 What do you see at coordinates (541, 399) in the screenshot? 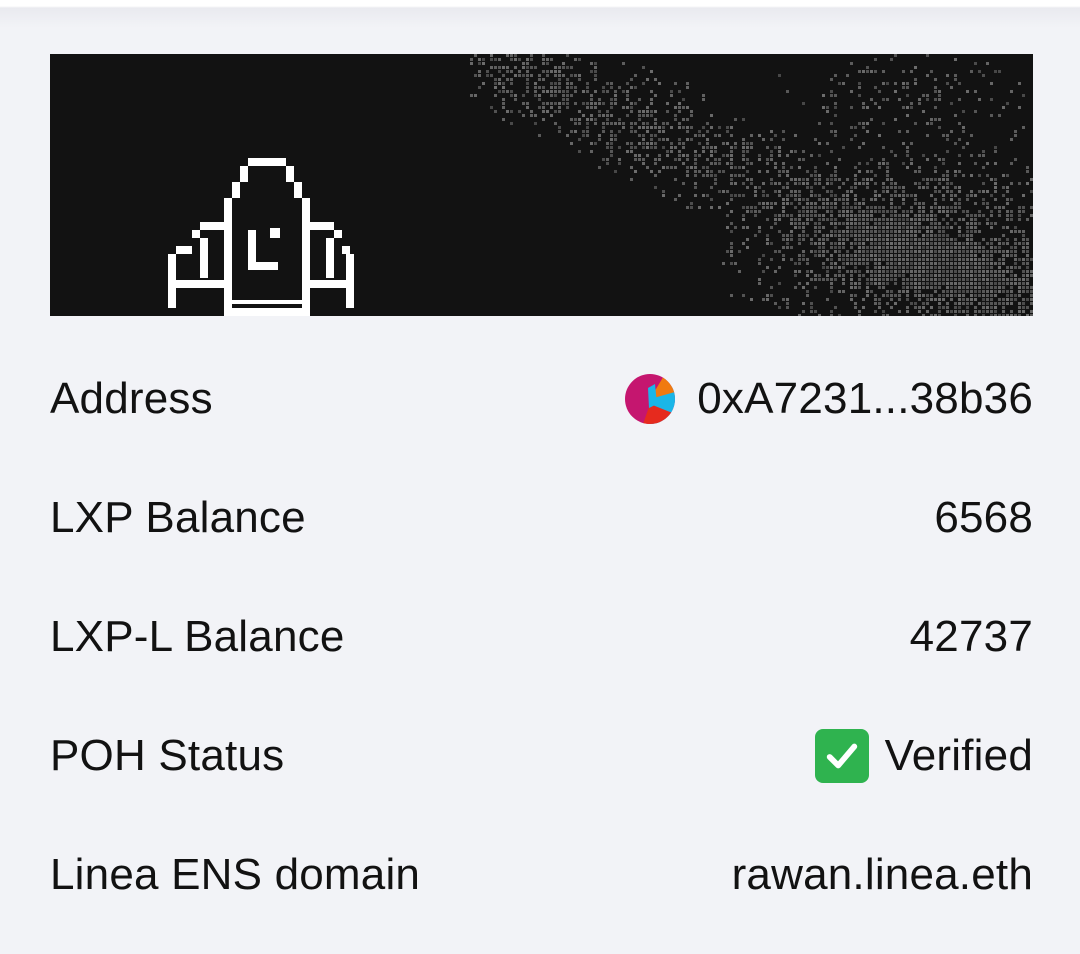
I see `address-row: Address 0xA7231...38b36` at bounding box center [541, 399].